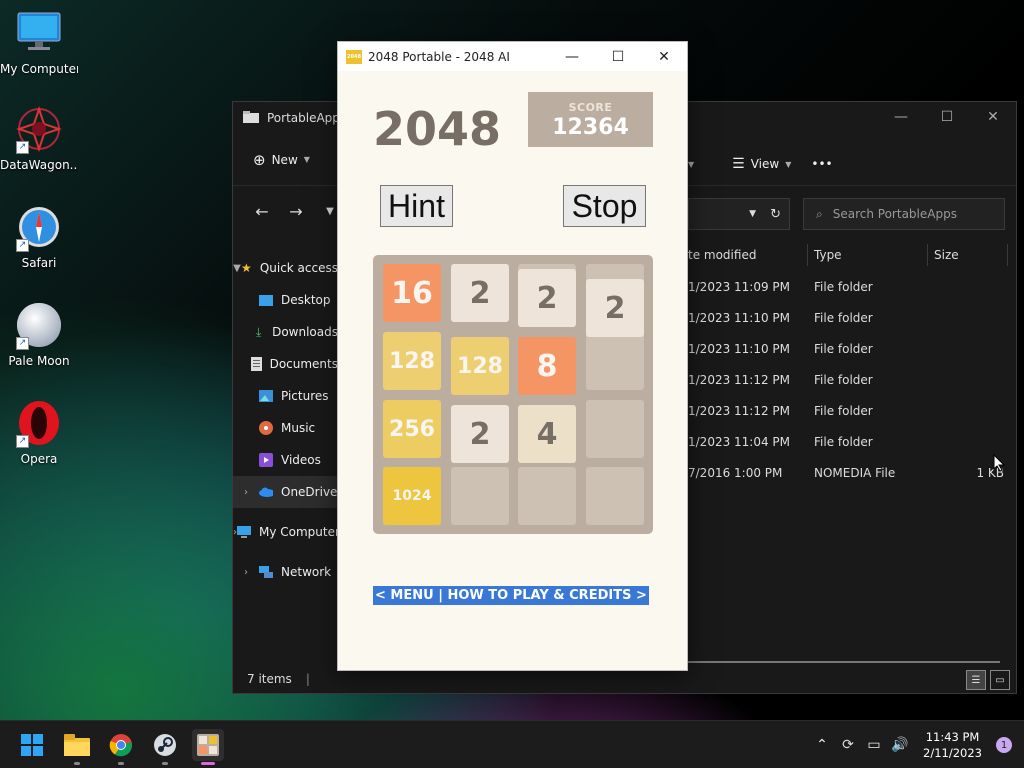  I want to click on horizontal-scrollbar, so click(844, 662).